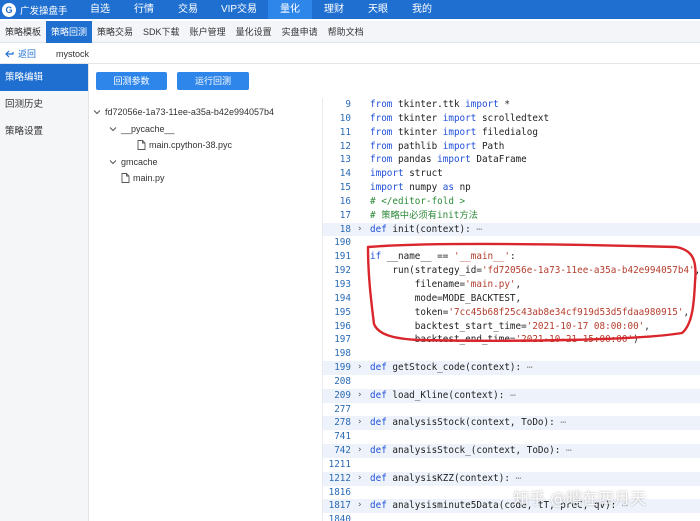  I want to click on back-link: 返回, so click(27, 53).